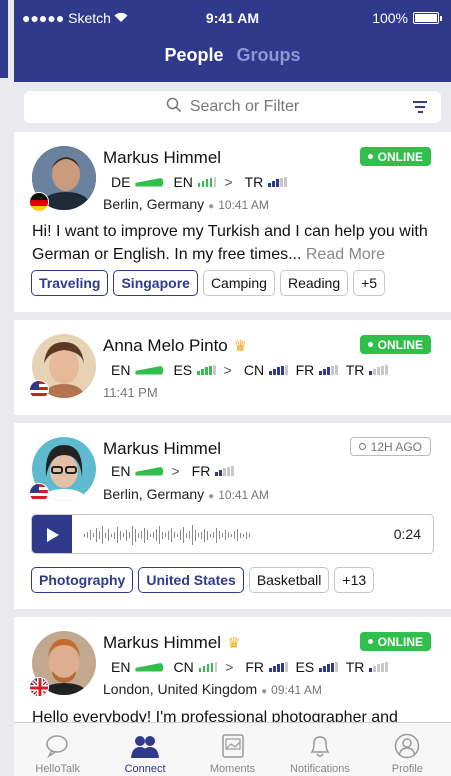 The image size is (451, 776). I want to click on local-time: 11:41 PM, so click(130, 392).